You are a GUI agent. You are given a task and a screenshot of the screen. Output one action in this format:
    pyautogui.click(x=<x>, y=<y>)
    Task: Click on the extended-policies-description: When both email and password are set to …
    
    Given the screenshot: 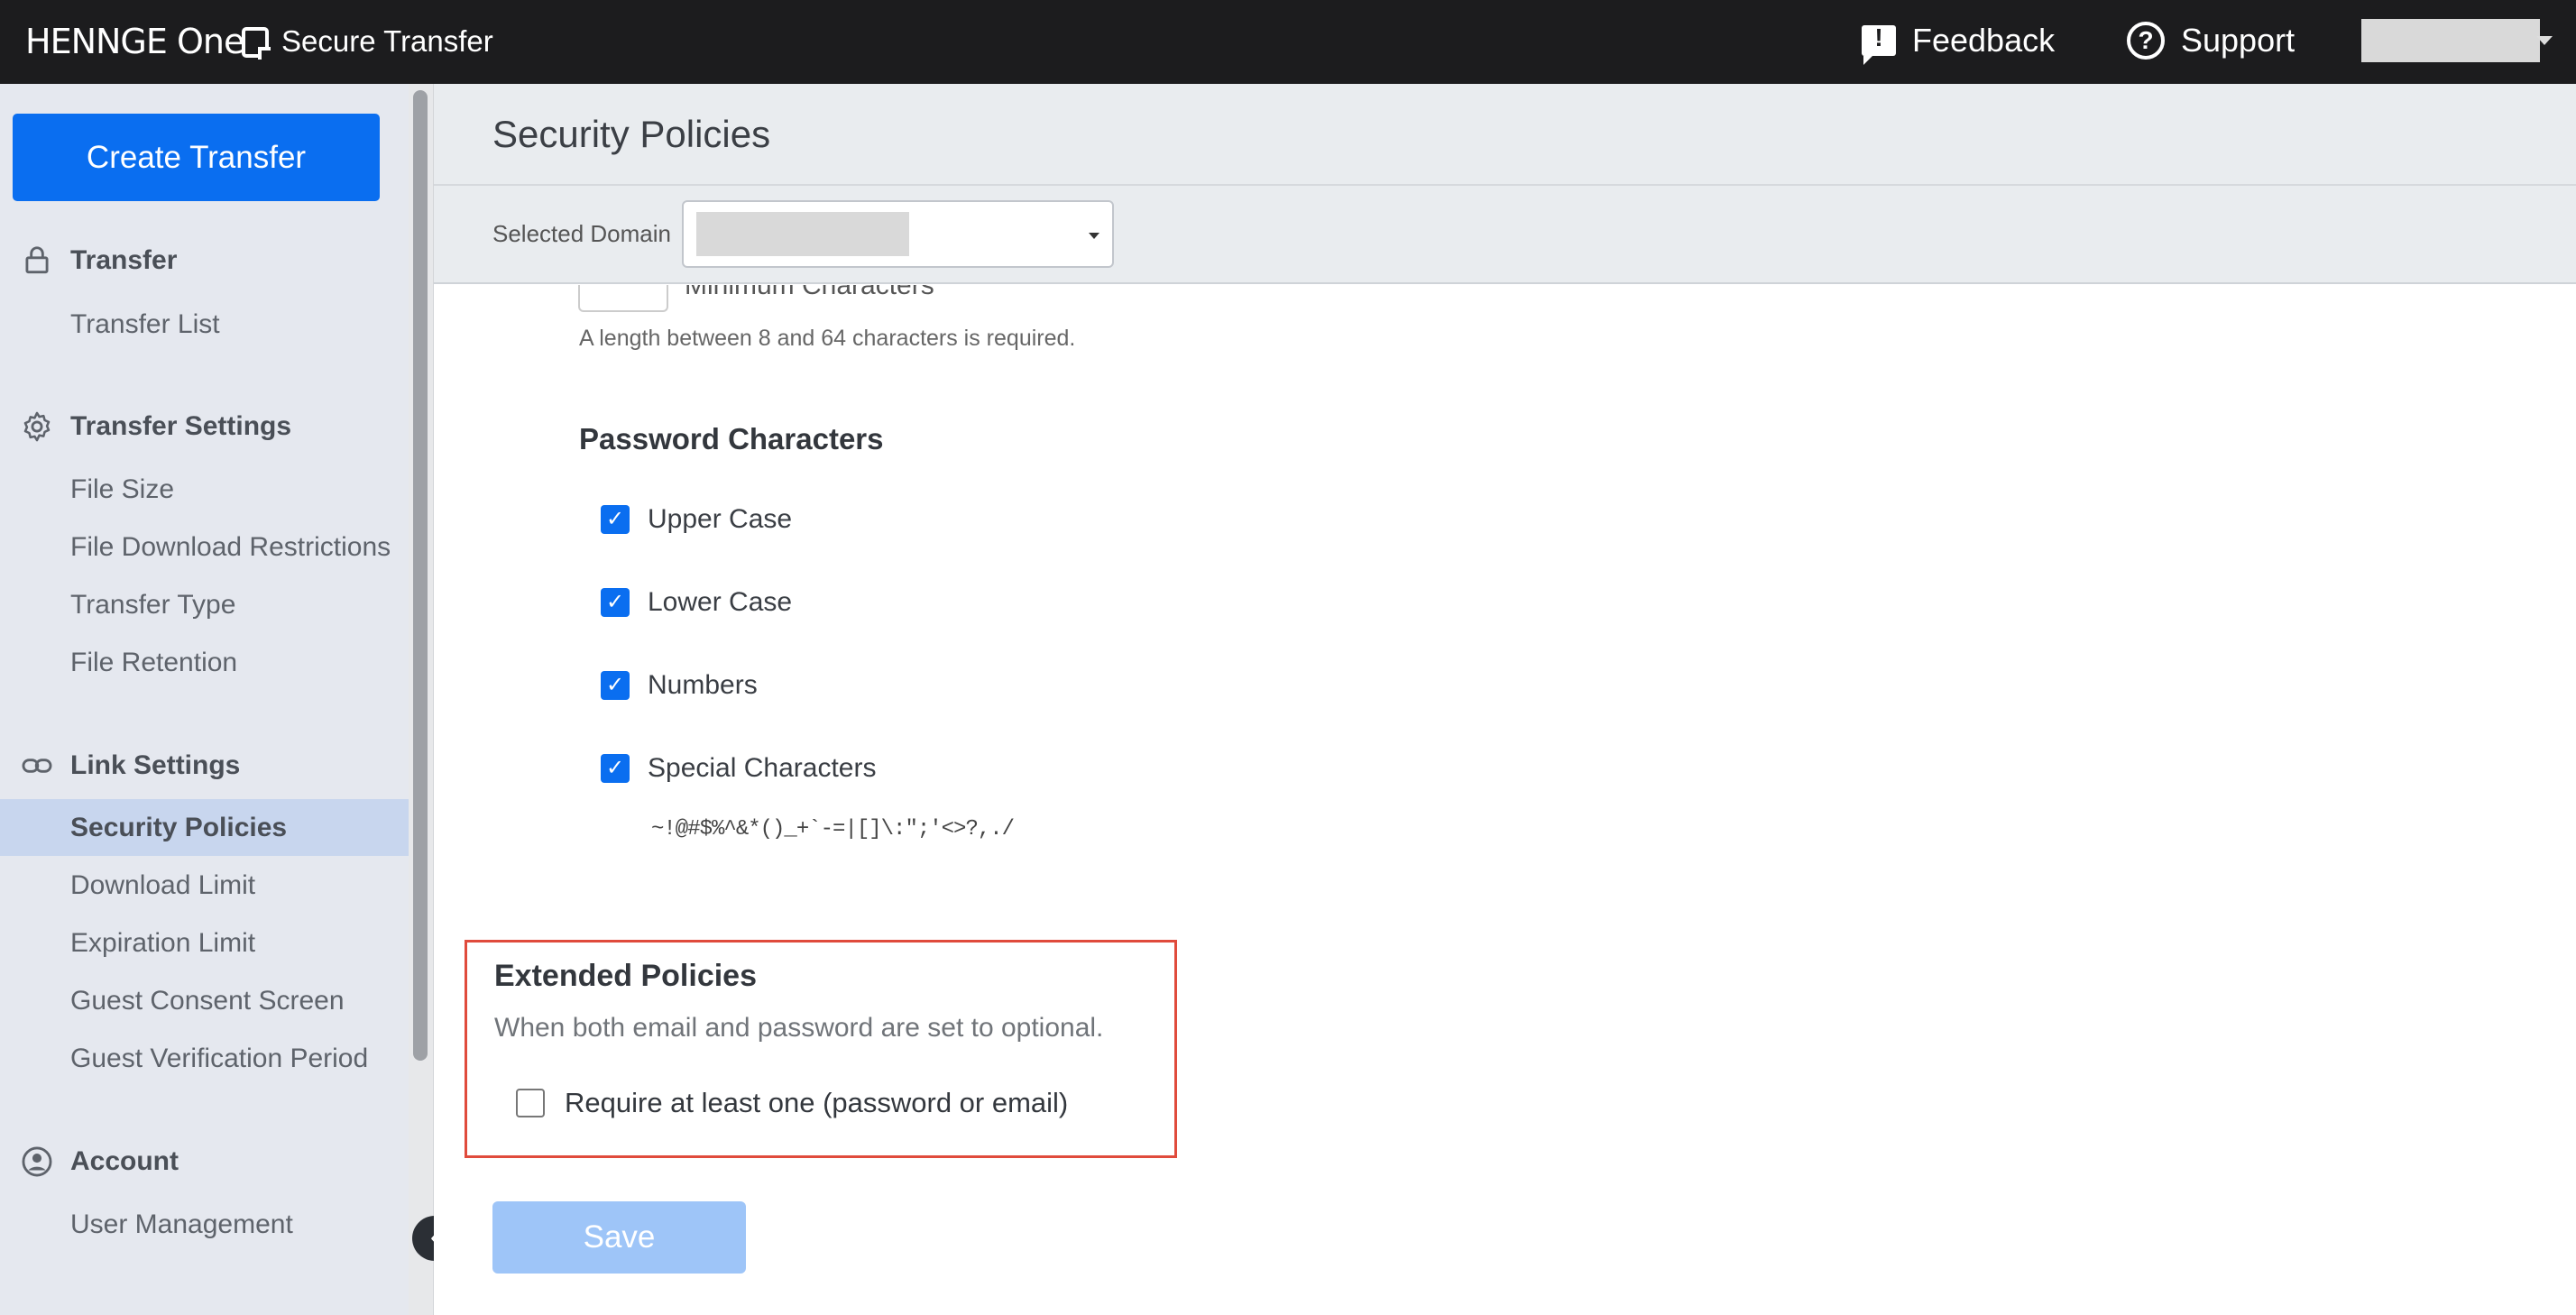 What is the action you would take?
    pyautogui.click(x=799, y=1028)
    